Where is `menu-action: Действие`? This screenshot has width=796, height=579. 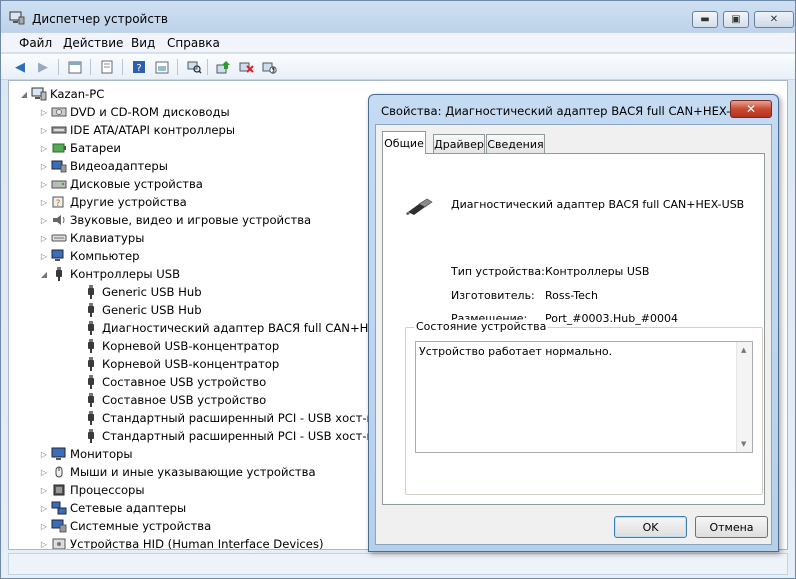
menu-action: Действие is located at coordinates (93, 43).